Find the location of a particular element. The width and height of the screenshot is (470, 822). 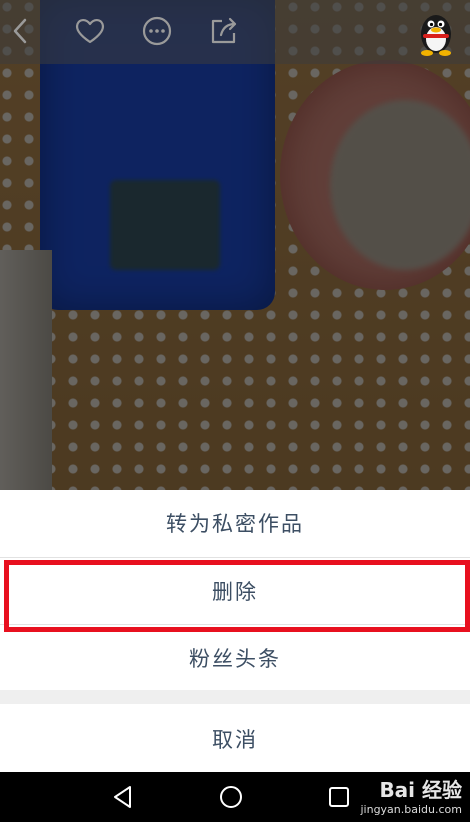

system-nav-bar: Bai 经验 jingyan.baidu.com is located at coordinates (235, 797).